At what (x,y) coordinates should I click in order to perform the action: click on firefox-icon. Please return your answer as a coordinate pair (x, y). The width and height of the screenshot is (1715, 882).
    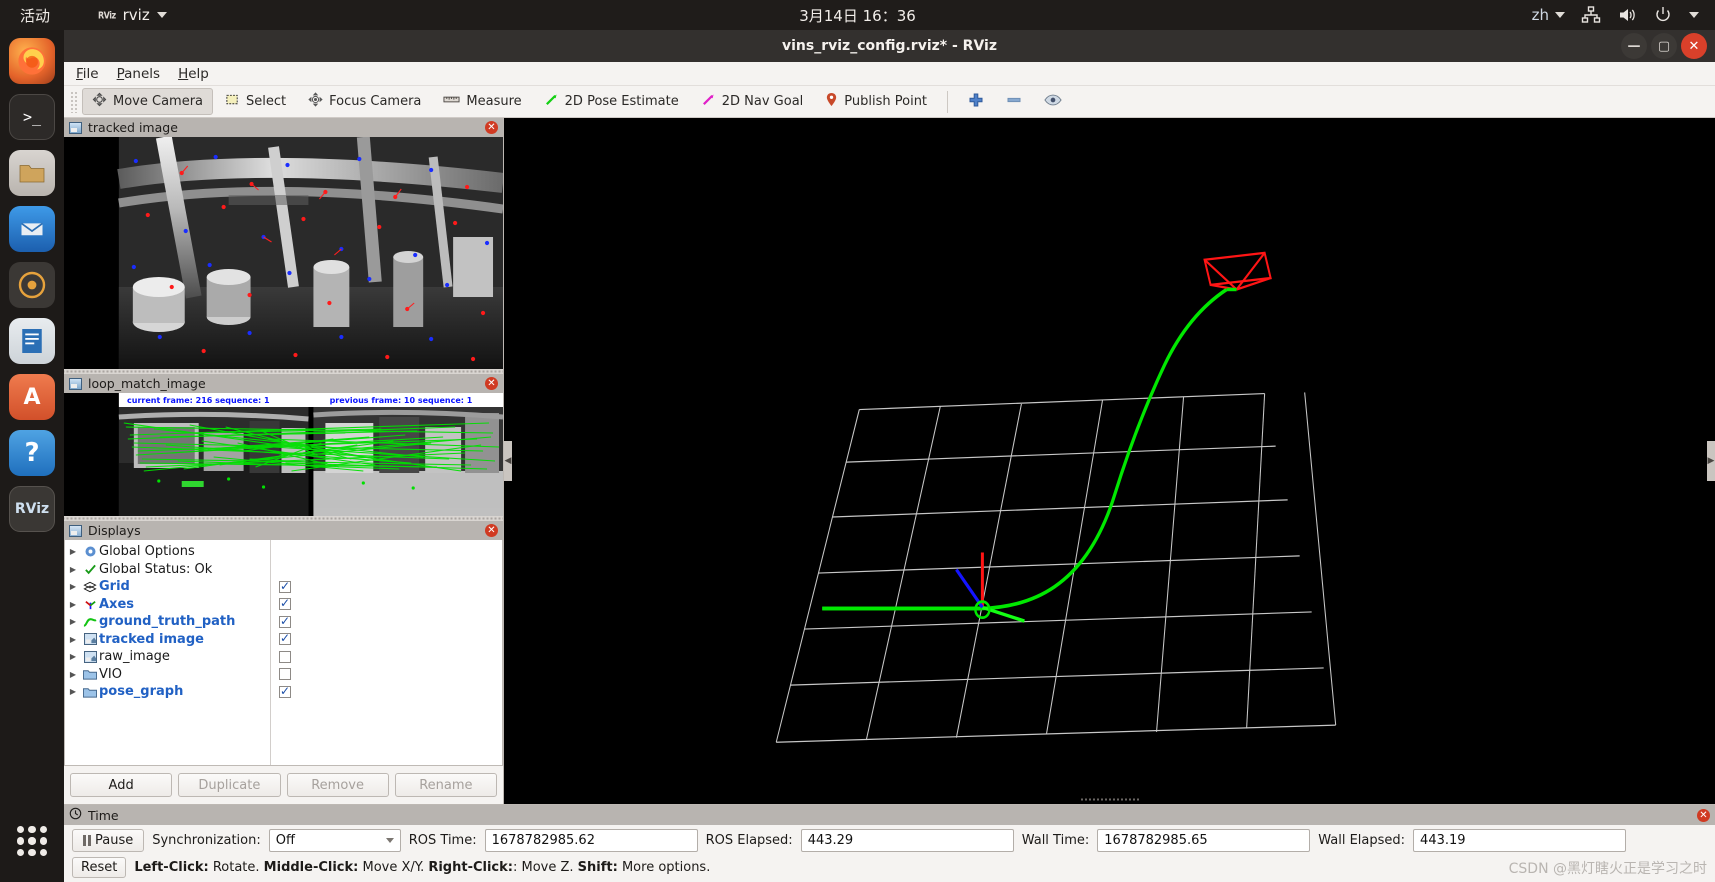
    Looking at the image, I should click on (32, 61).